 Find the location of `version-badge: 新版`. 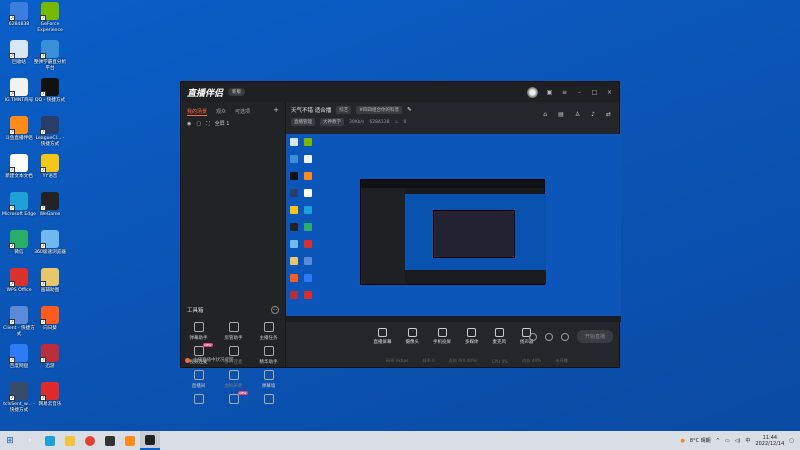

version-badge: 新版 is located at coordinates (237, 92).